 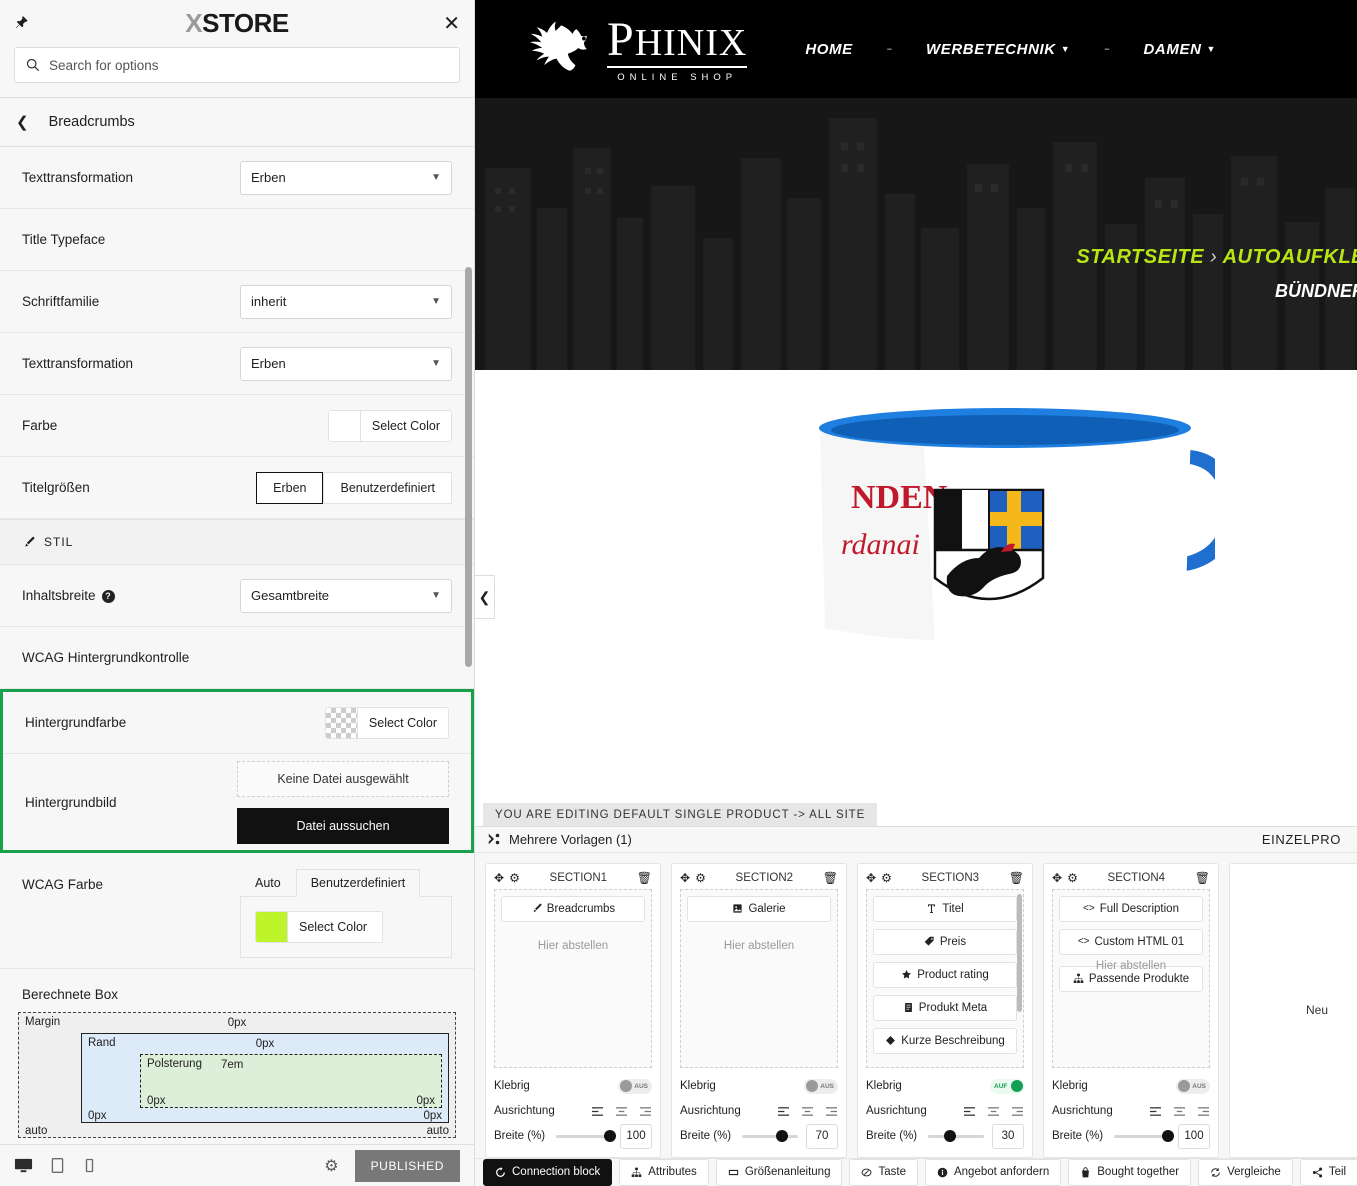 I want to click on nav-item-home: HOME, so click(x=828, y=49).